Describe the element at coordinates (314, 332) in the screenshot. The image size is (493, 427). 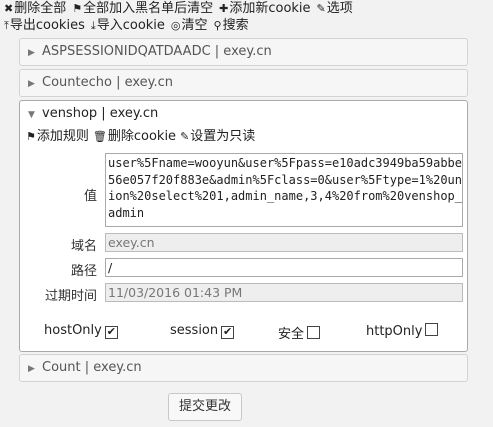
I see `secure-checkbox` at that location.